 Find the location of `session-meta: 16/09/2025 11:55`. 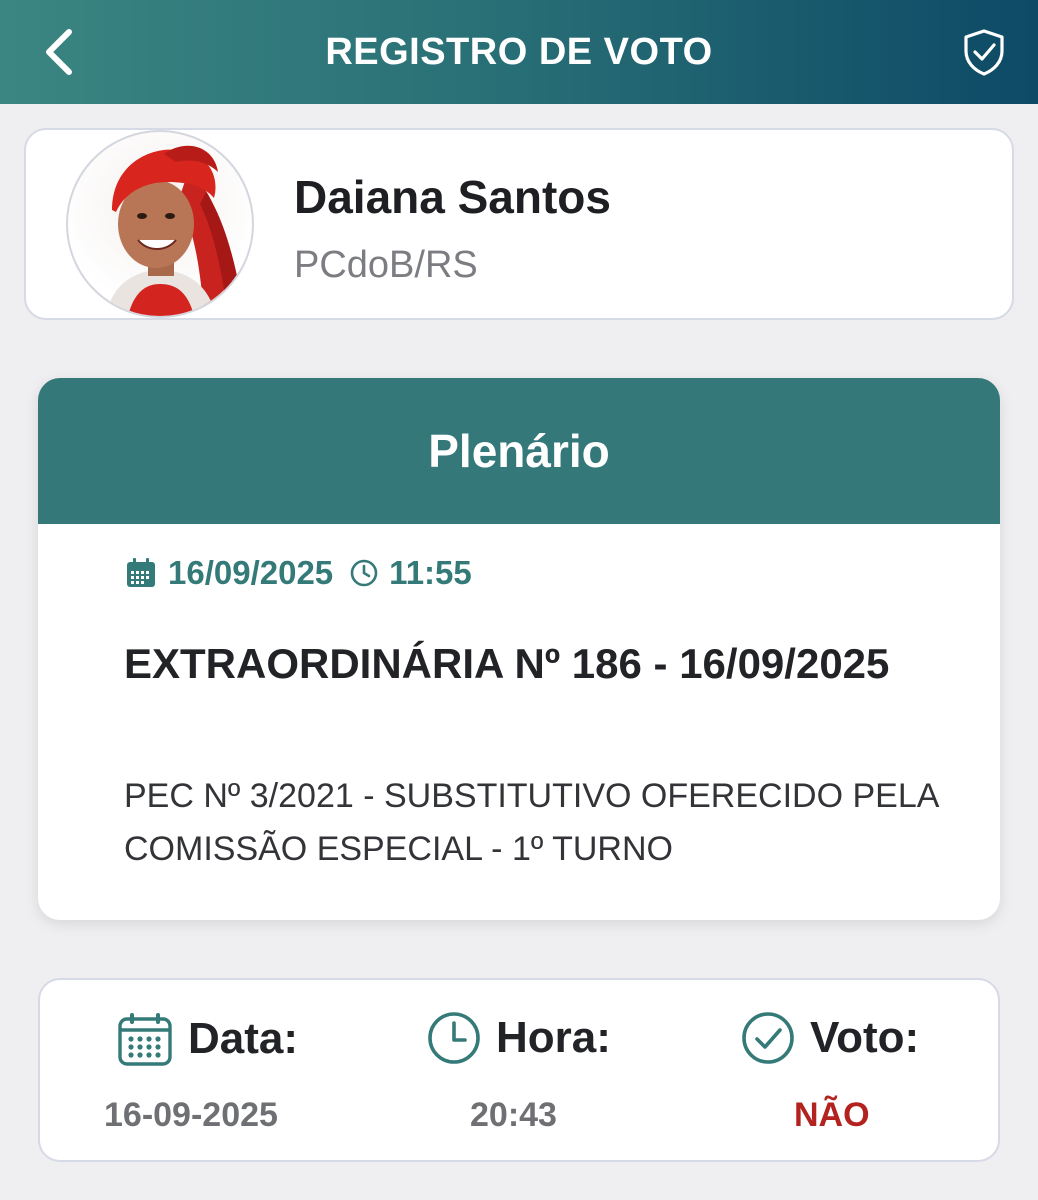

session-meta: 16/09/2025 11:55 is located at coordinates (298, 573).